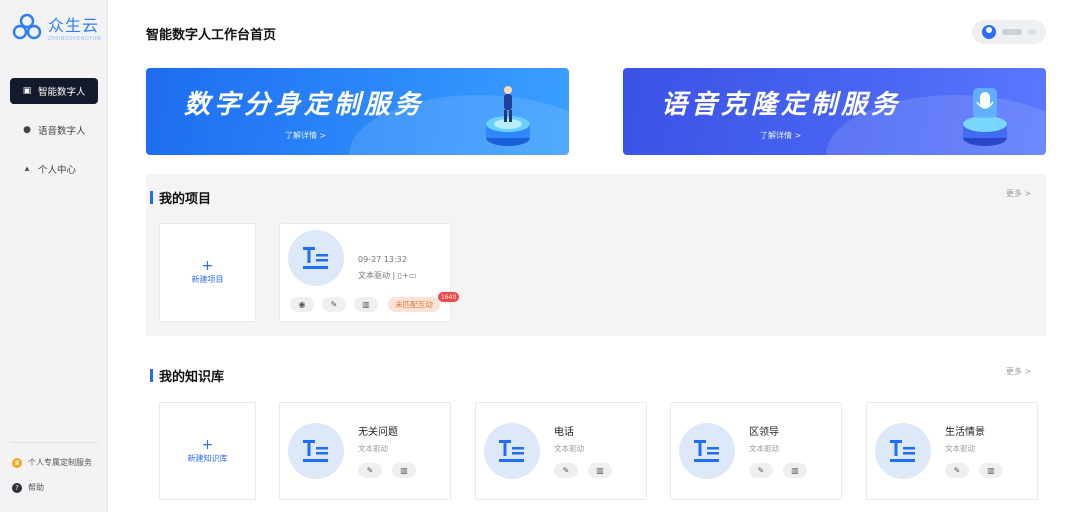  Describe the element at coordinates (211, 35) in the screenshot. I see `page-title: 智能数字人工作台首页` at that location.